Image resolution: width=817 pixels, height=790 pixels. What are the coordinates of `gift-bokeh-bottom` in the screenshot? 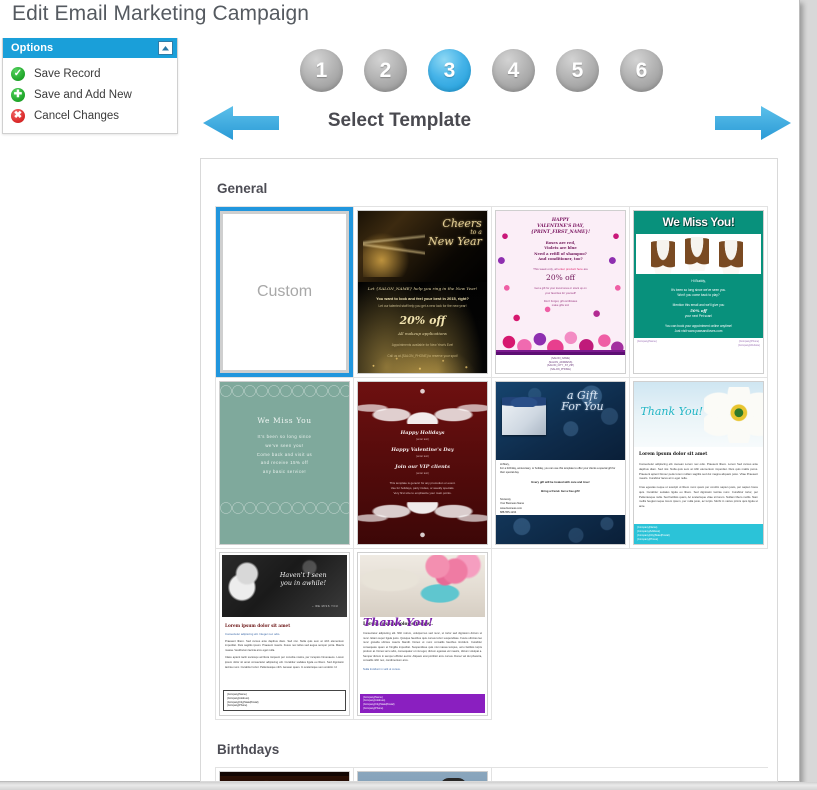 It's located at (560, 529).